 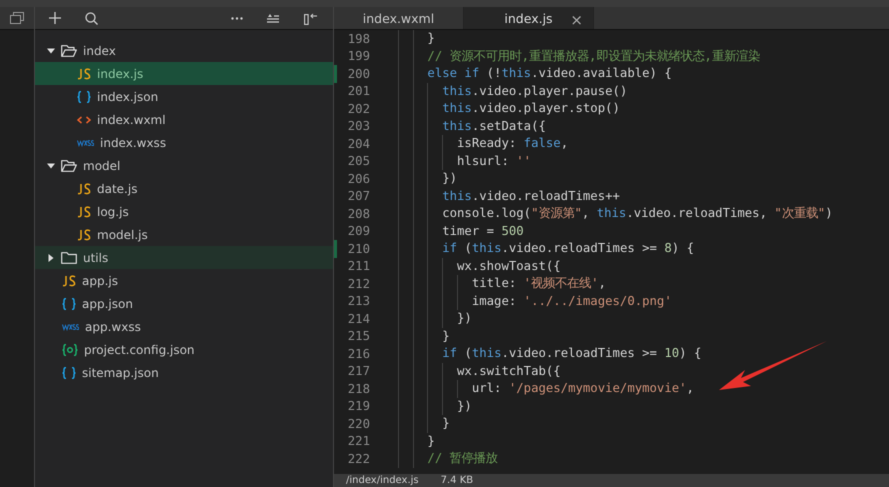 I want to click on line-number: 214, so click(x=358, y=319).